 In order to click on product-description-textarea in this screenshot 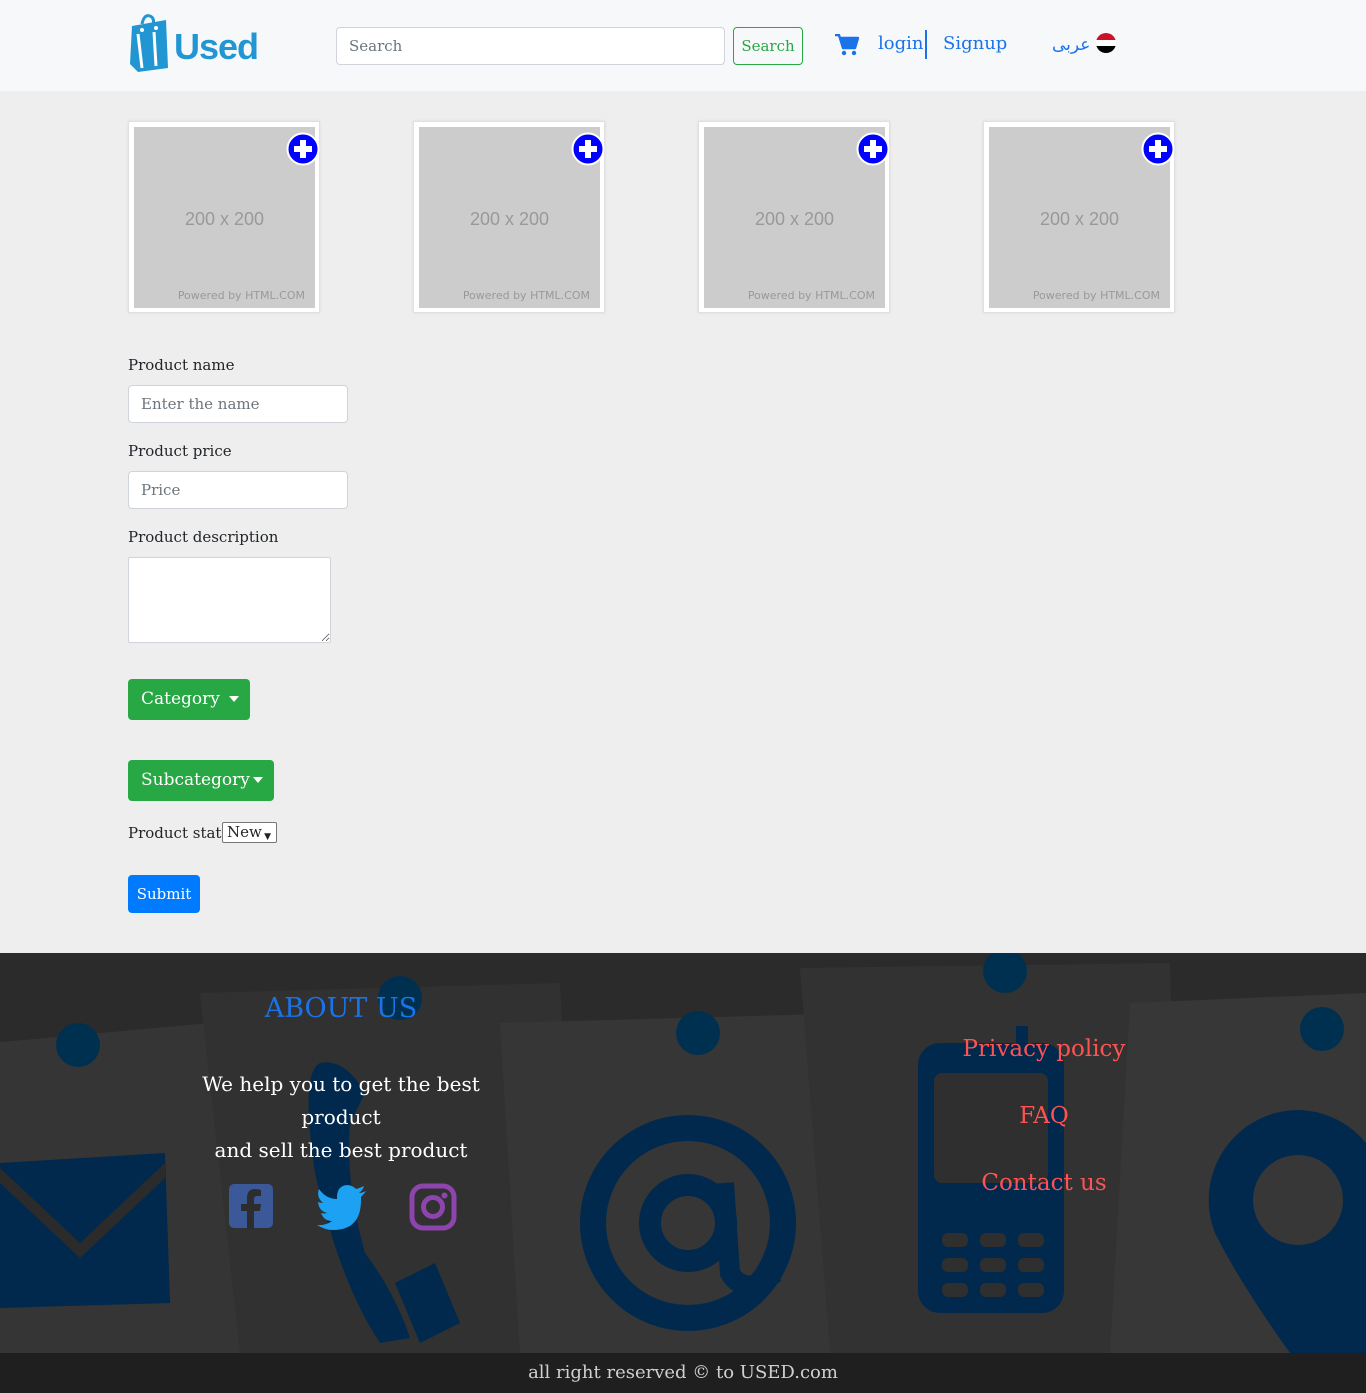, I will do `click(229, 600)`.